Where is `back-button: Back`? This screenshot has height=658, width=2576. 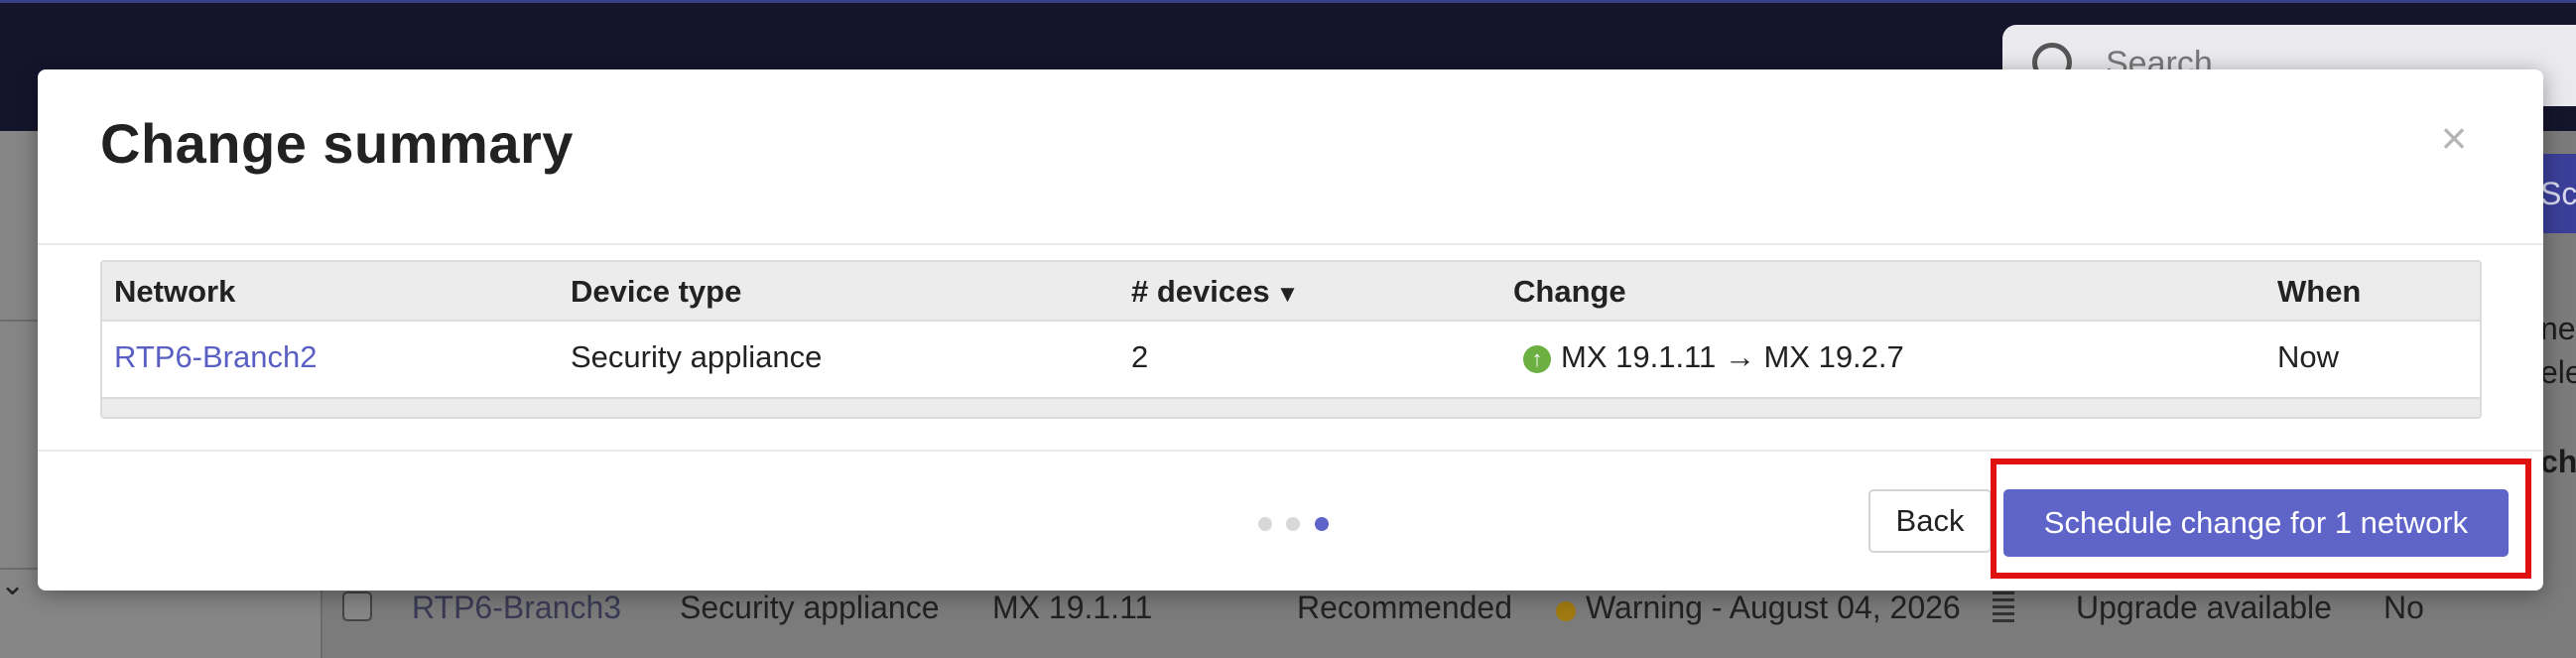 back-button: Back is located at coordinates (1930, 521).